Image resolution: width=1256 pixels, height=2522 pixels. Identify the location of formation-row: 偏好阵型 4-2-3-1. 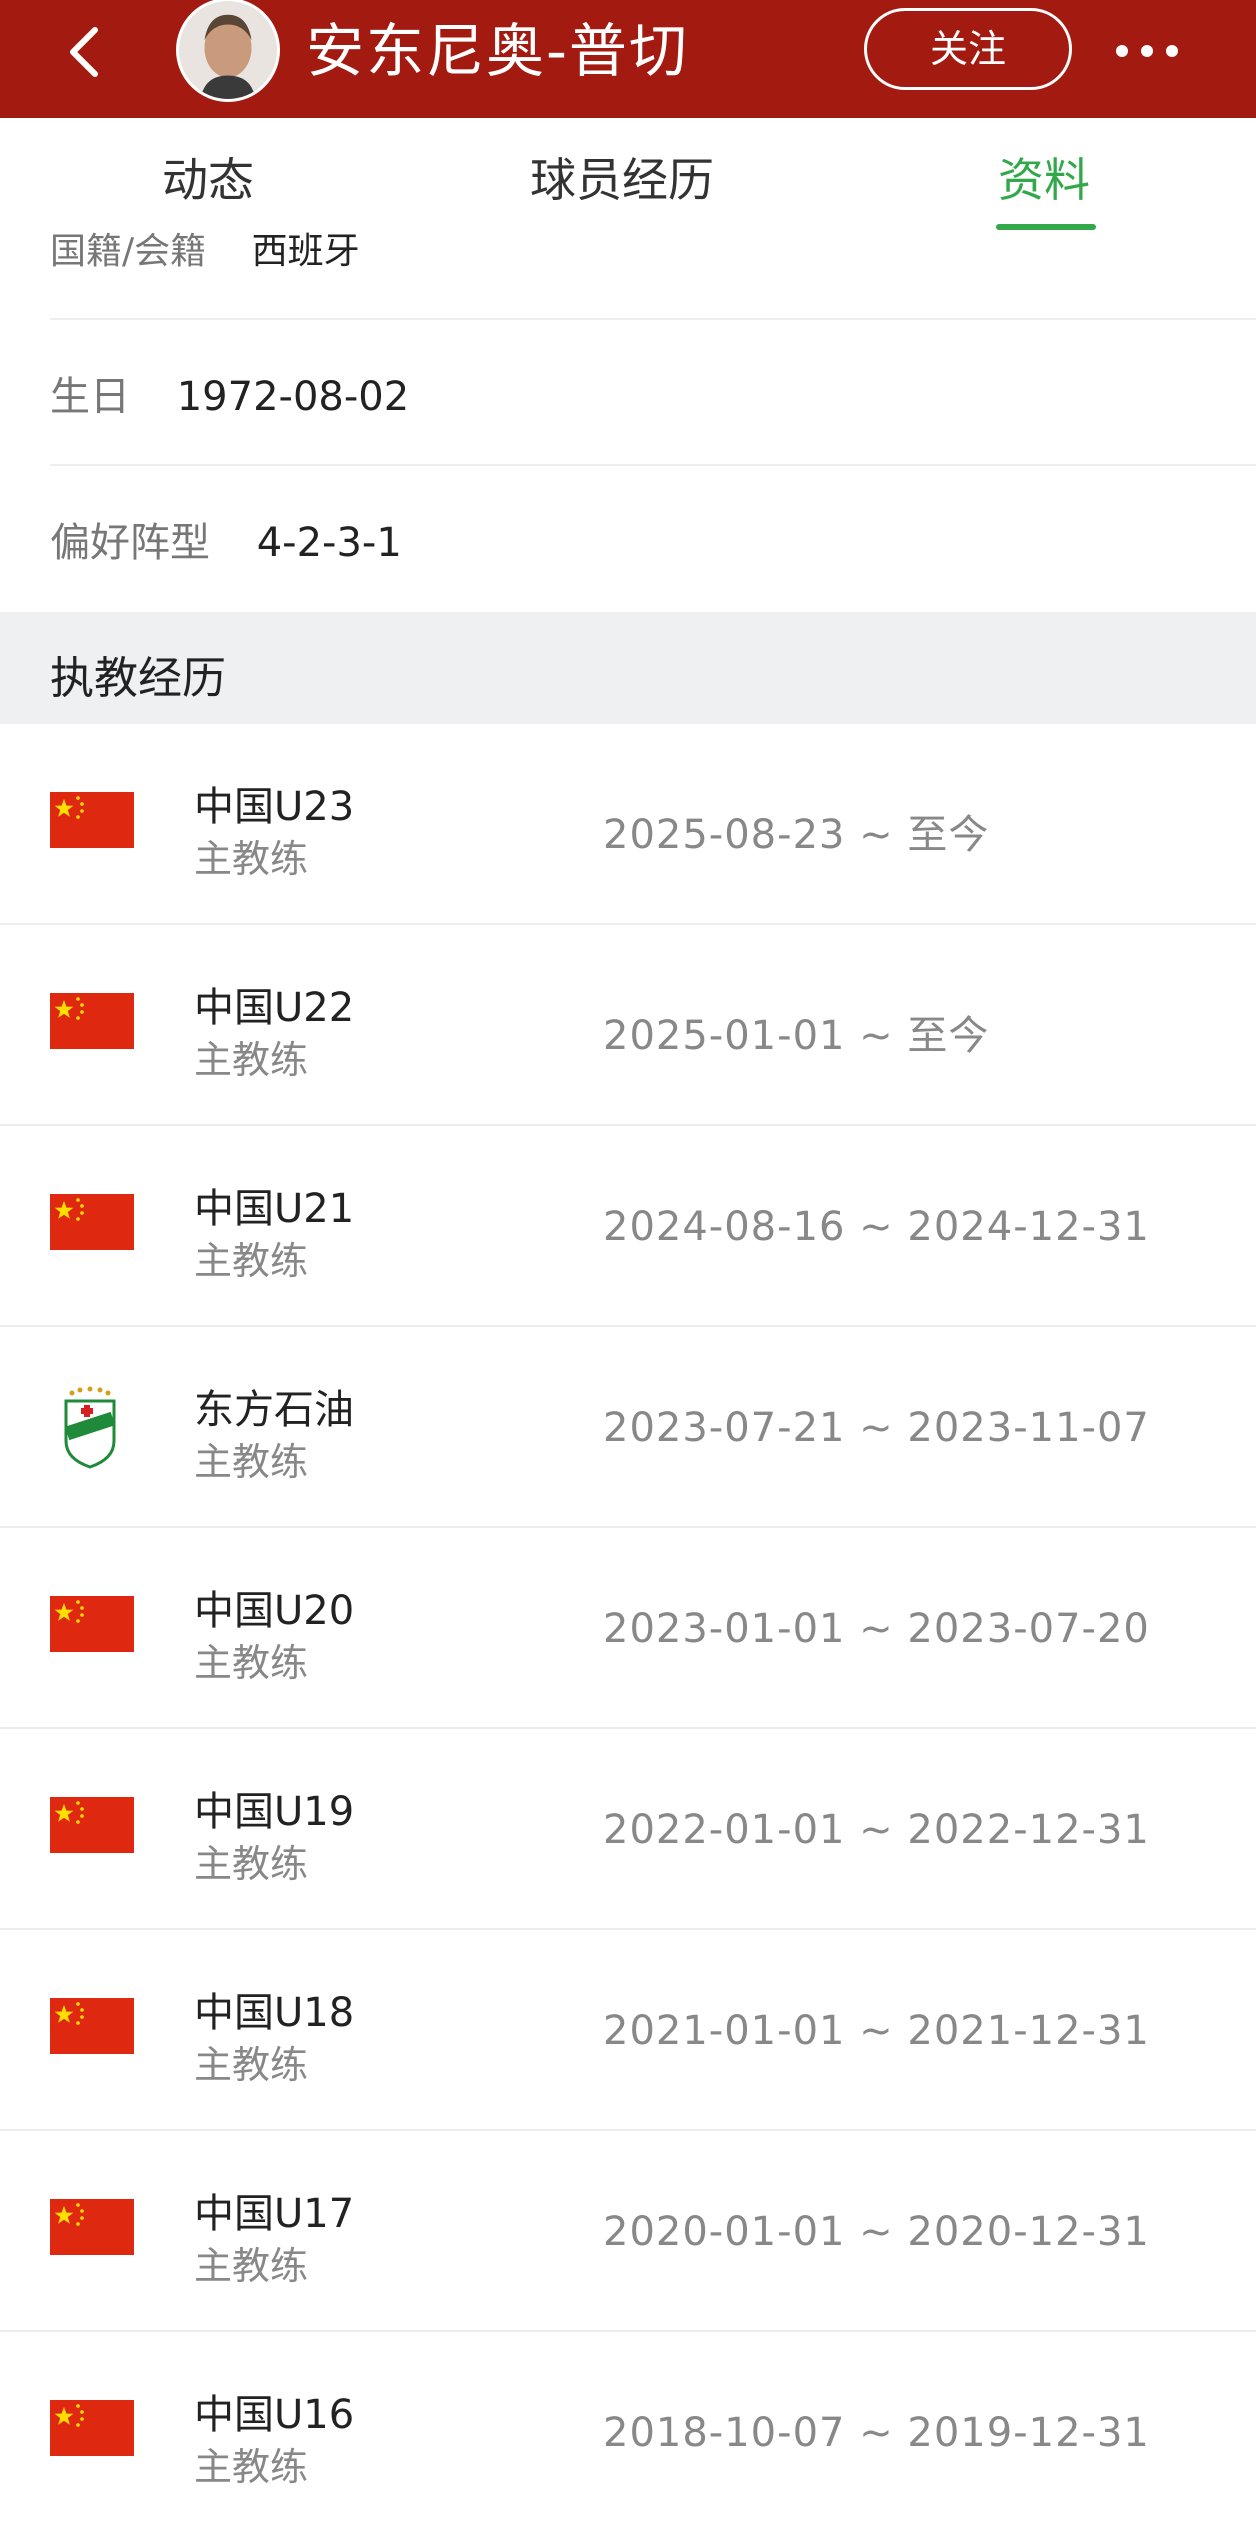
(226, 539).